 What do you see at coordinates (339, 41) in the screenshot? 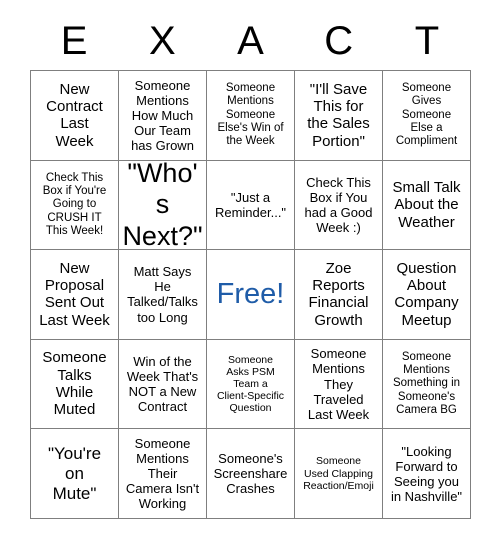
I see `header-letter-4: C` at bounding box center [339, 41].